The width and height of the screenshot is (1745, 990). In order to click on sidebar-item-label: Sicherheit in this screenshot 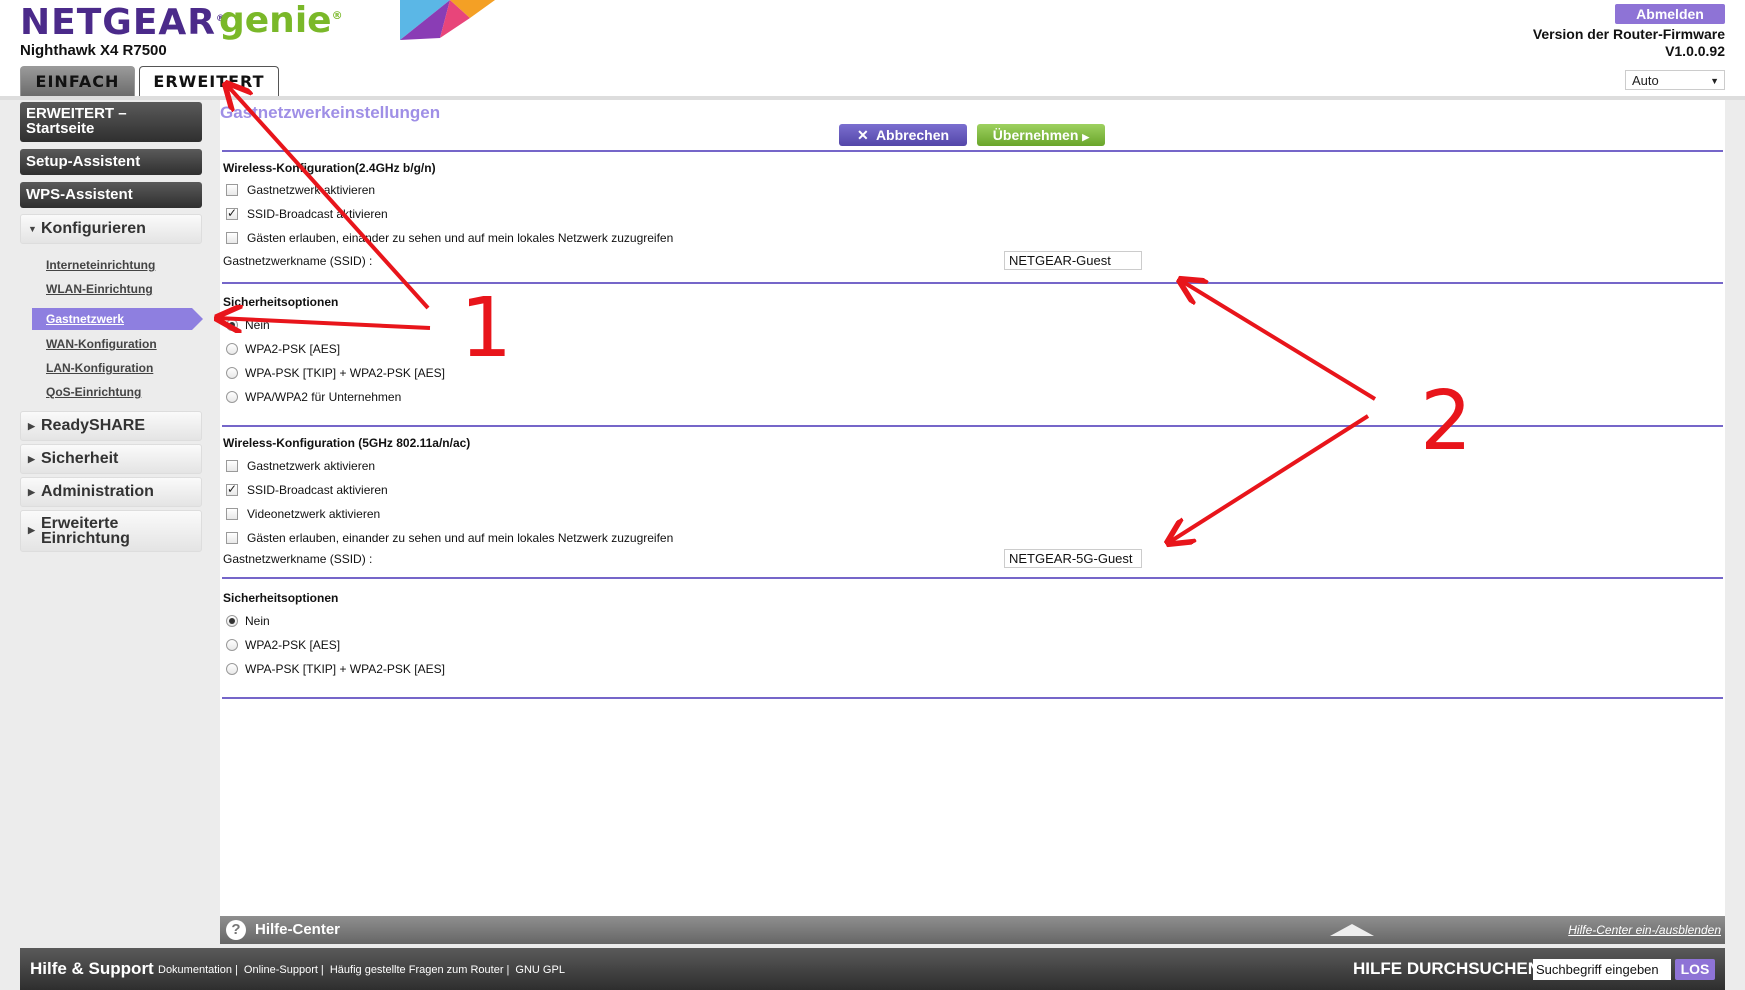, I will do `click(80, 458)`.